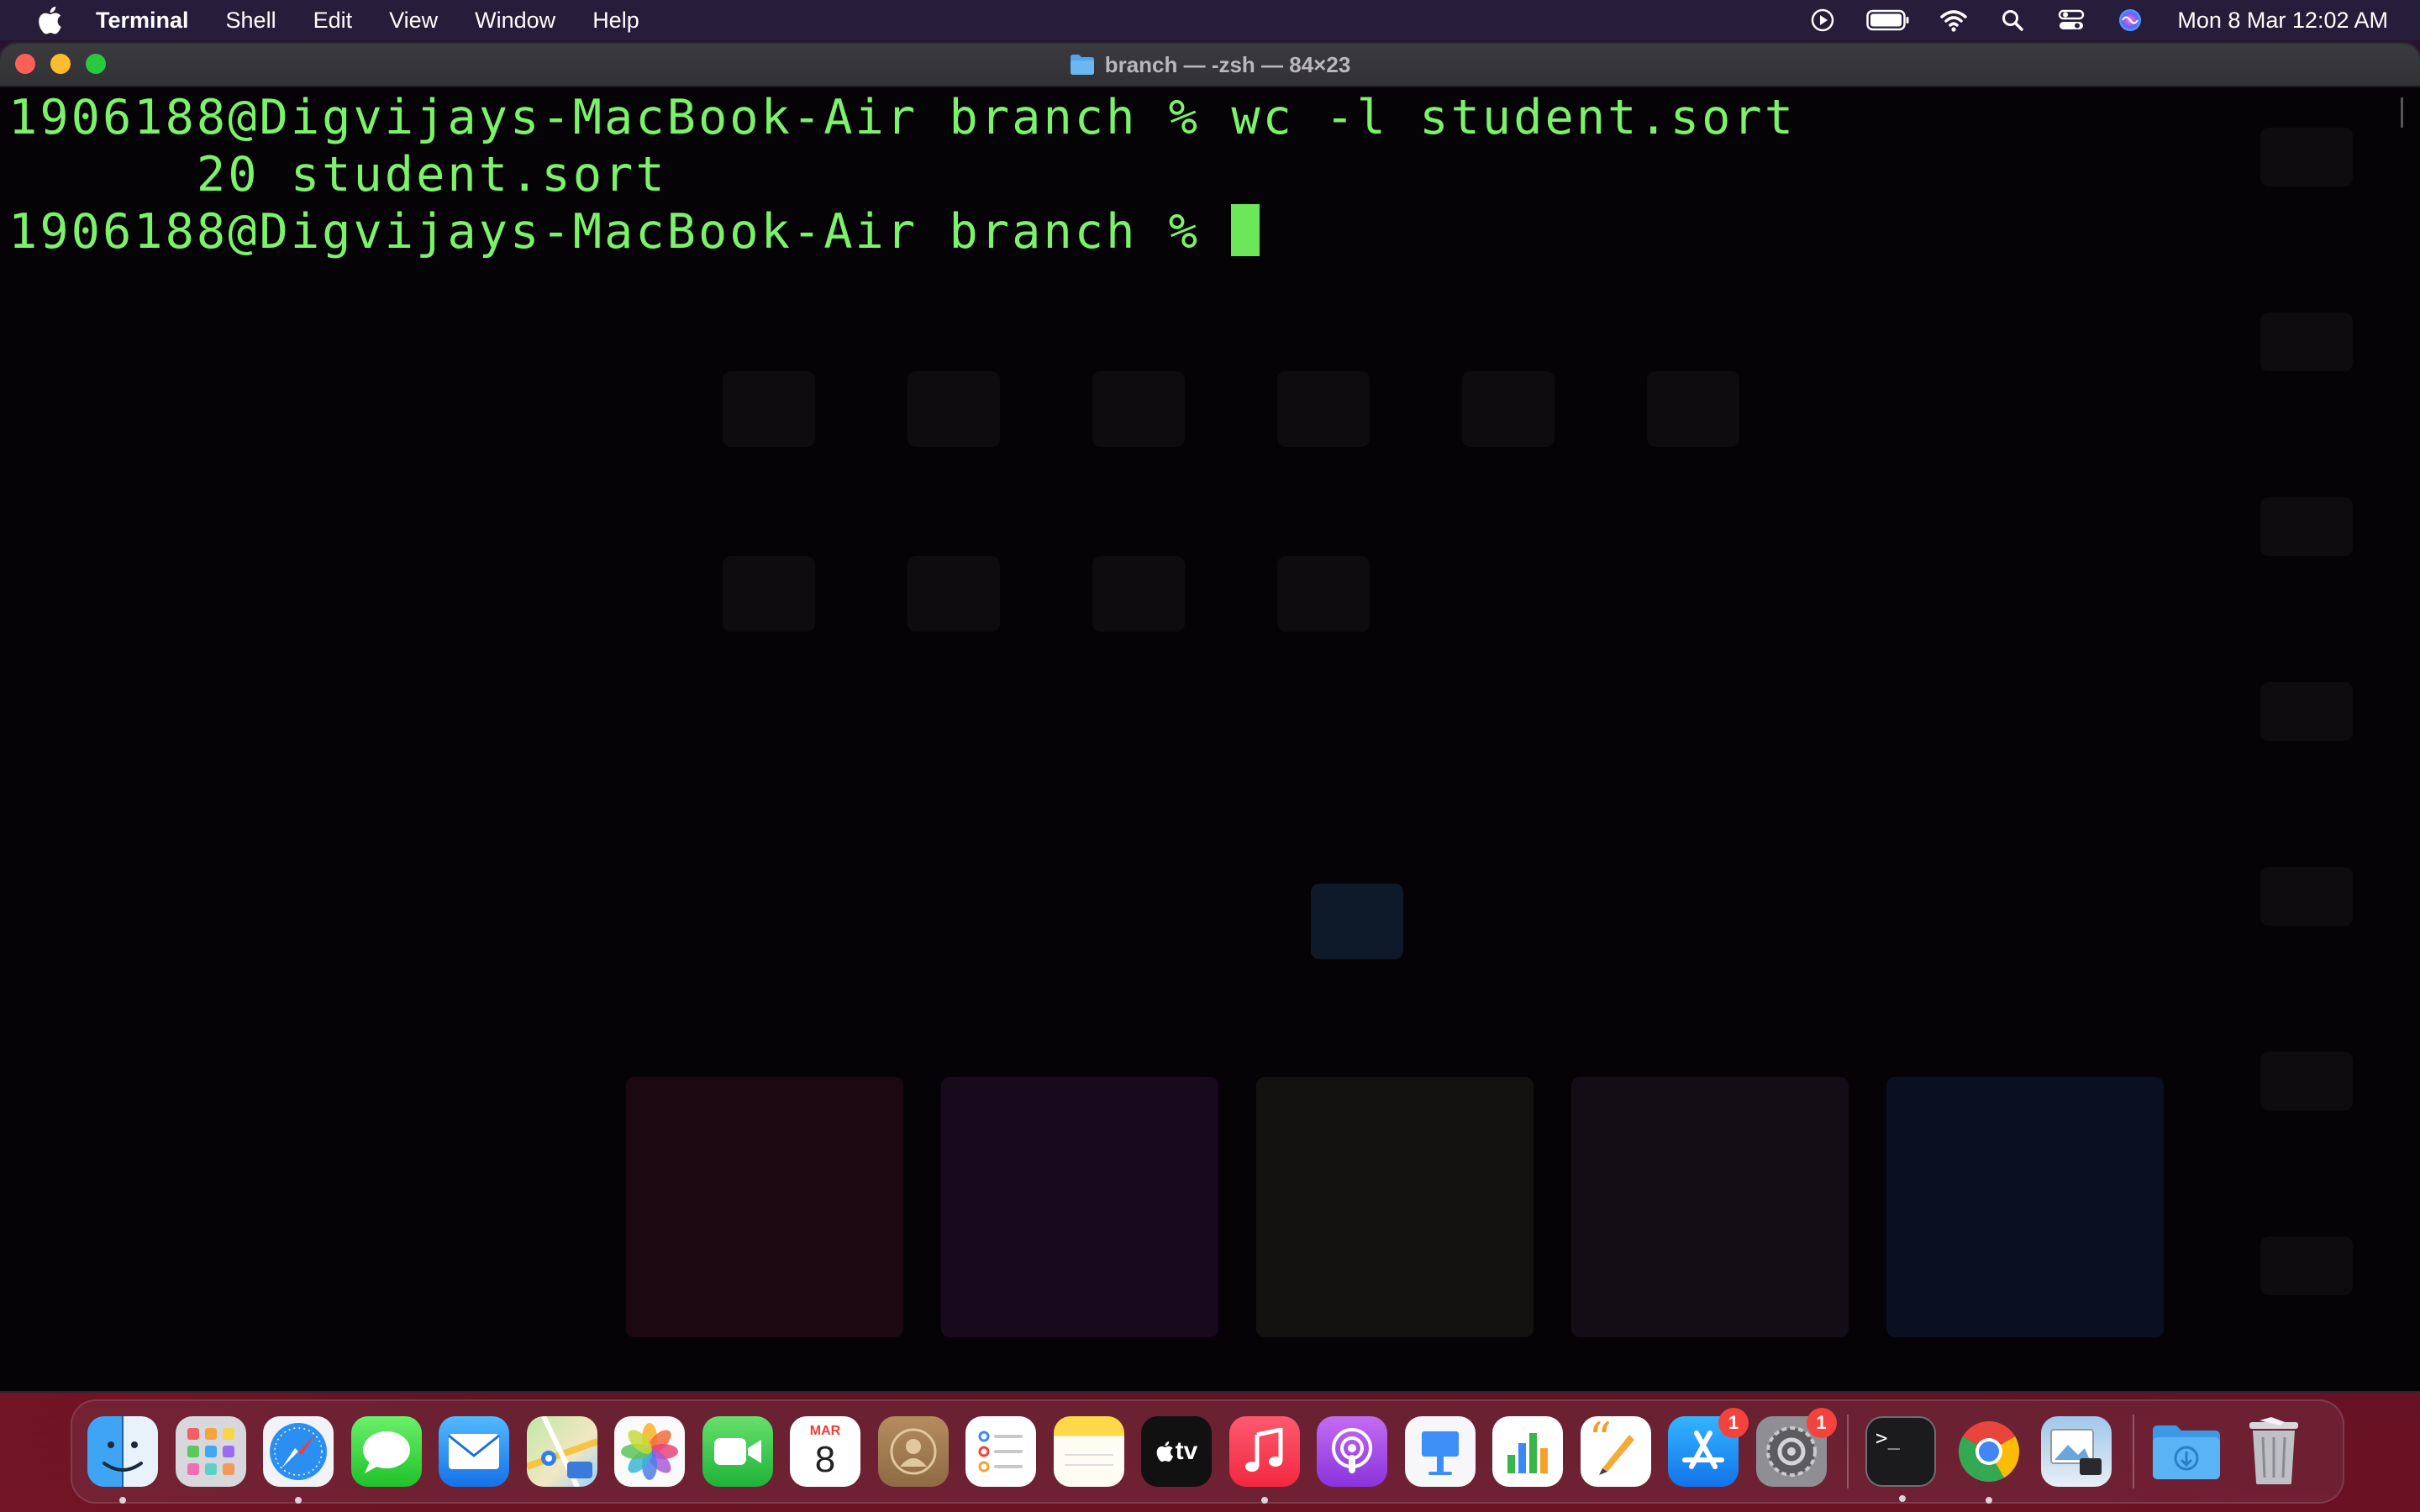 The height and width of the screenshot is (1512, 2420). I want to click on launchpad-icon, so click(210, 1451).